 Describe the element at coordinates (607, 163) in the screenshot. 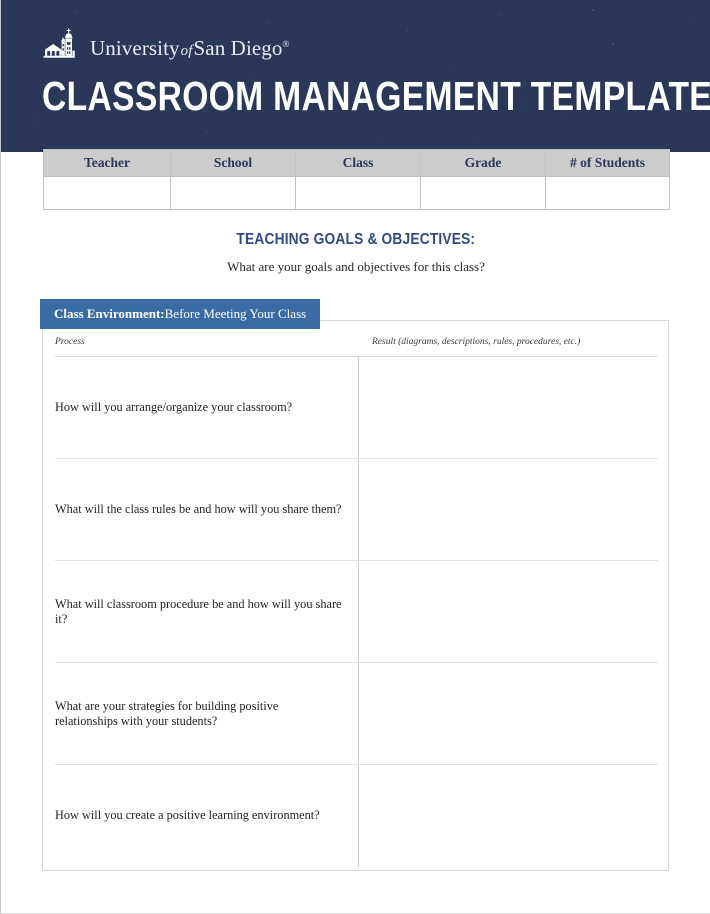

I see `column-header-number-of-students: # of Students` at that location.